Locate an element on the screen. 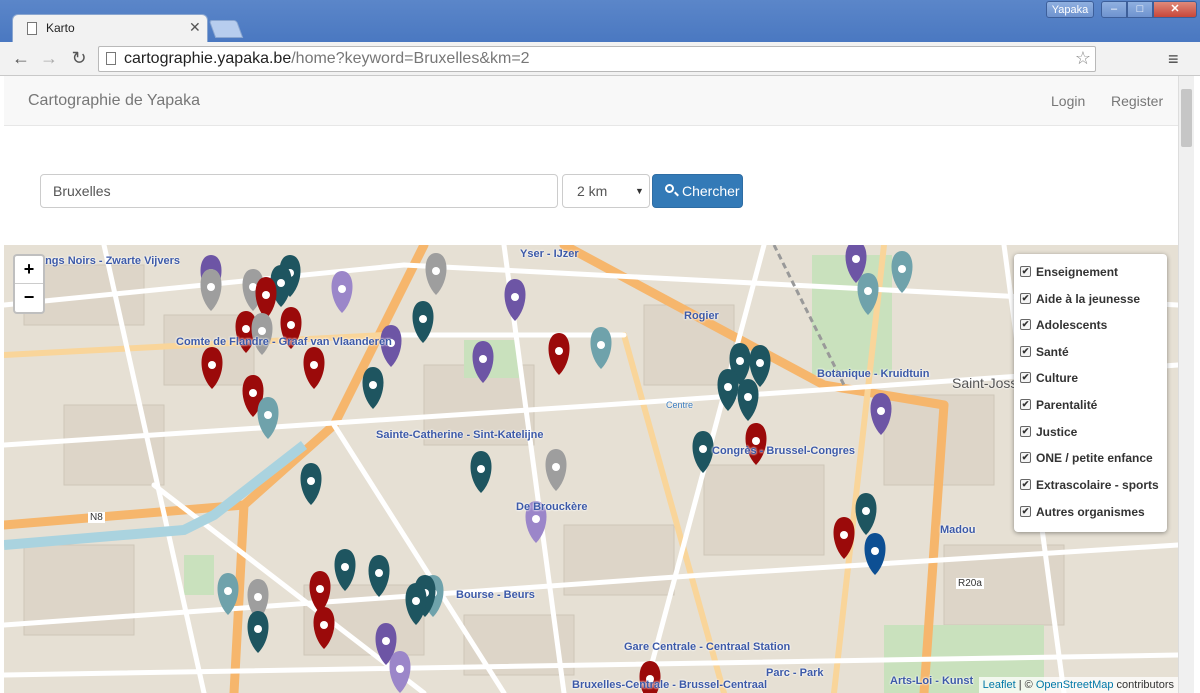 Image resolution: width=1200 pixels, height=693 pixels. tab-close-icon: ✕ is located at coordinates (195, 27).